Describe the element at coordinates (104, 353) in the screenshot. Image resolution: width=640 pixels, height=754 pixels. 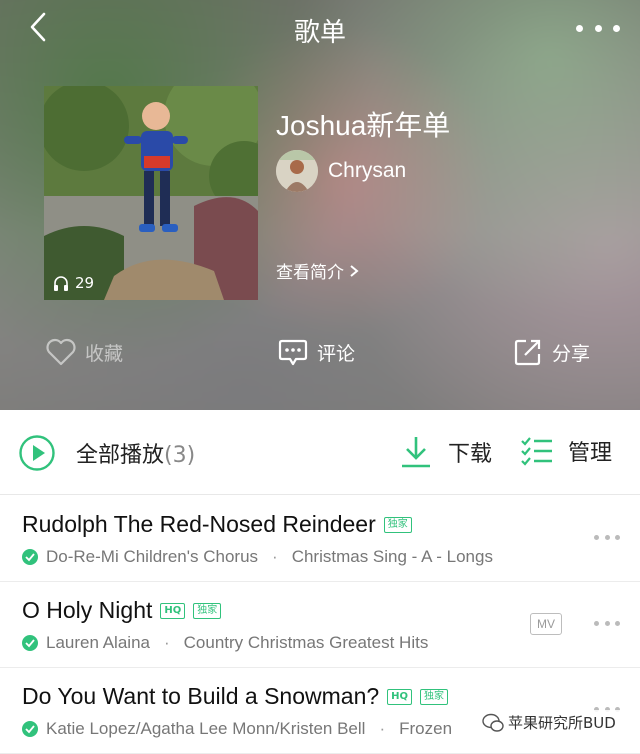
I see `favorite-label: 收藏` at that location.